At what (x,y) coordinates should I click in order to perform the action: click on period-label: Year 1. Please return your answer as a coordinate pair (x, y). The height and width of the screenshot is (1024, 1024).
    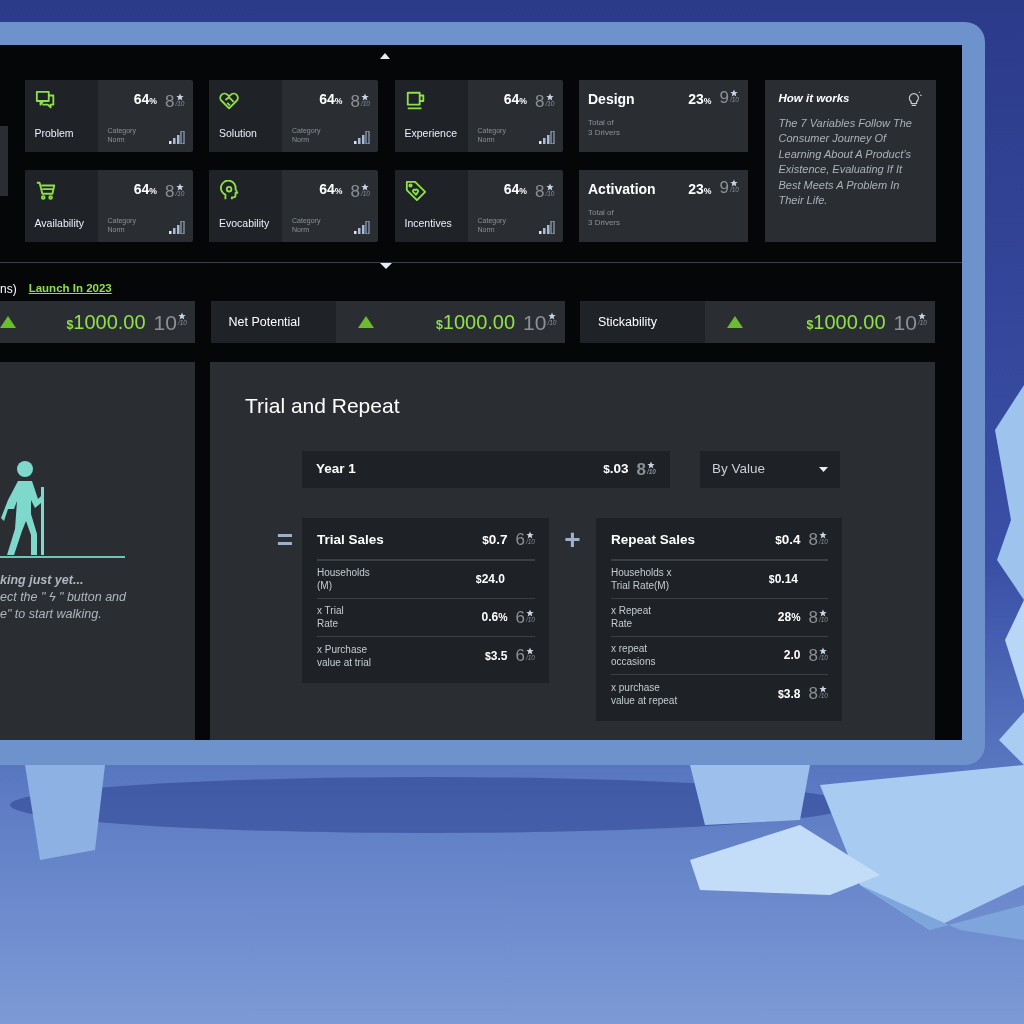
    Looking at the image, I should click on (336, 468).